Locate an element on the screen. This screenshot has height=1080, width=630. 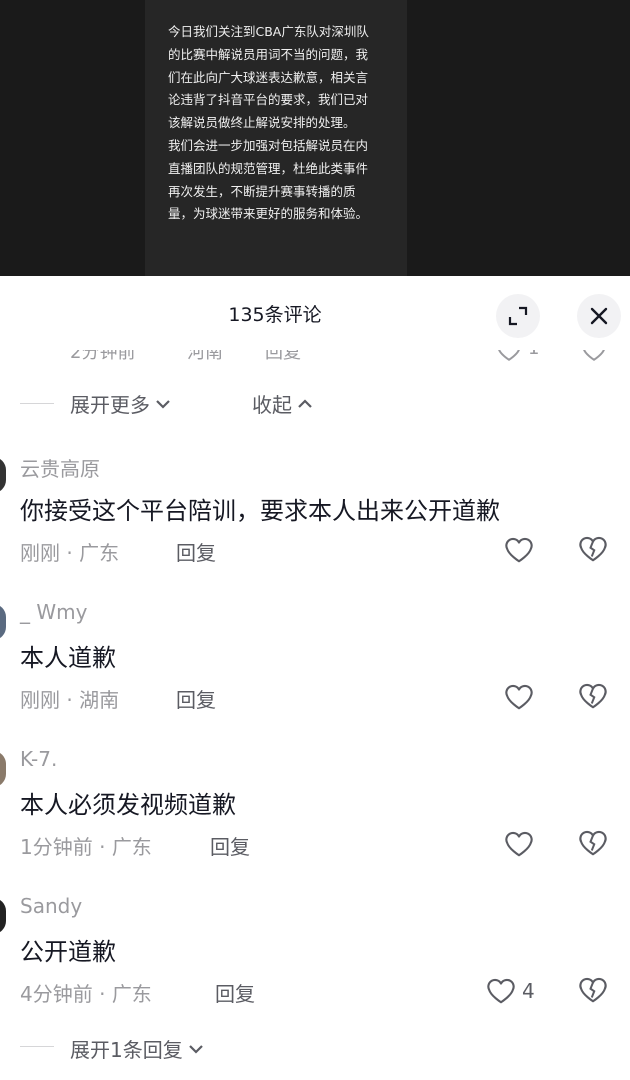
reply-controls-row: 展开更多 收起 is located at coordinates (315, 403).